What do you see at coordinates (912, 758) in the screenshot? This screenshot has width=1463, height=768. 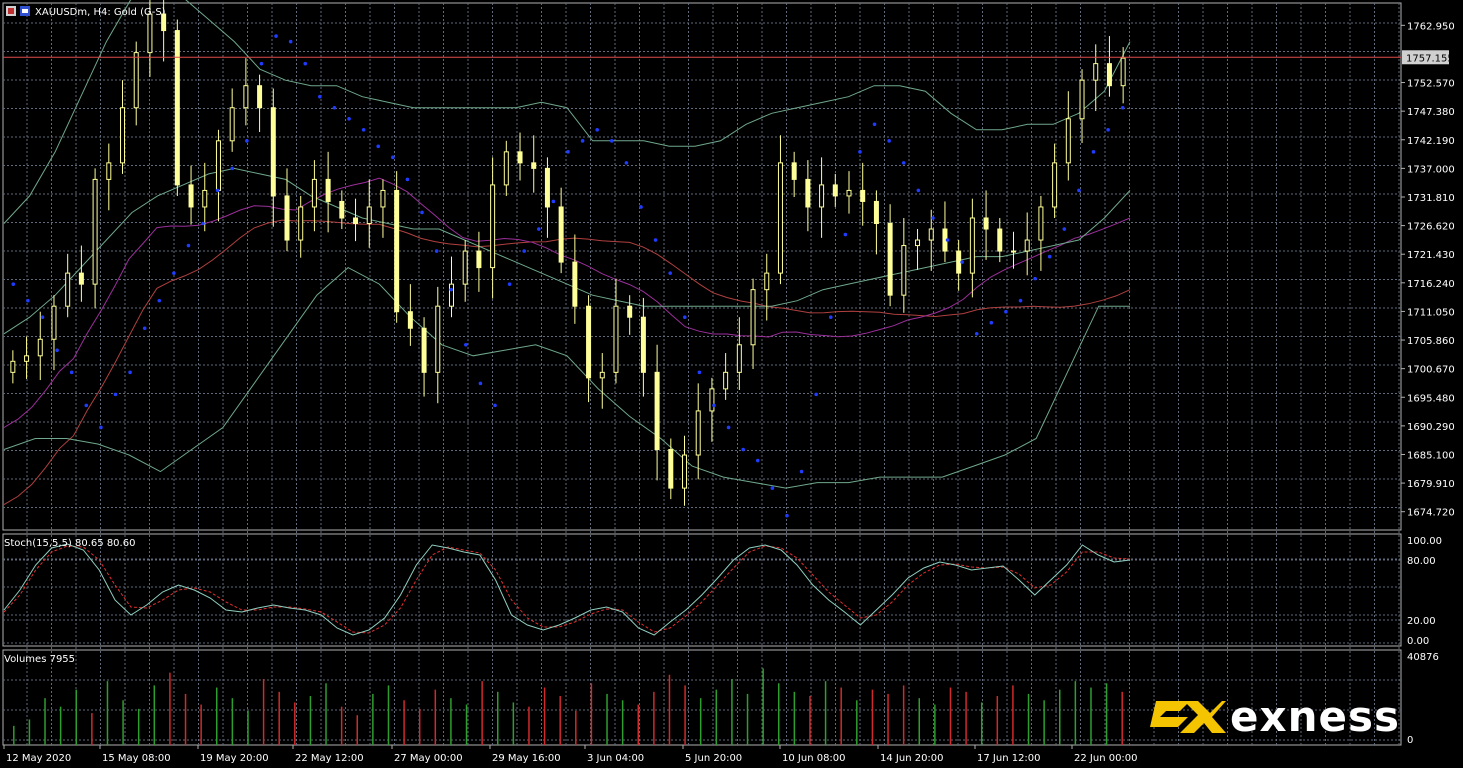 I see `time-tick-label: 14 Jun 20:00` at bounding box center [912, 758].